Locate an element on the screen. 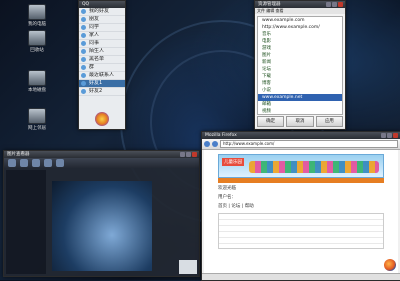  browser-navbar: http://www.example.com/ is located at coordinates (301, 144).